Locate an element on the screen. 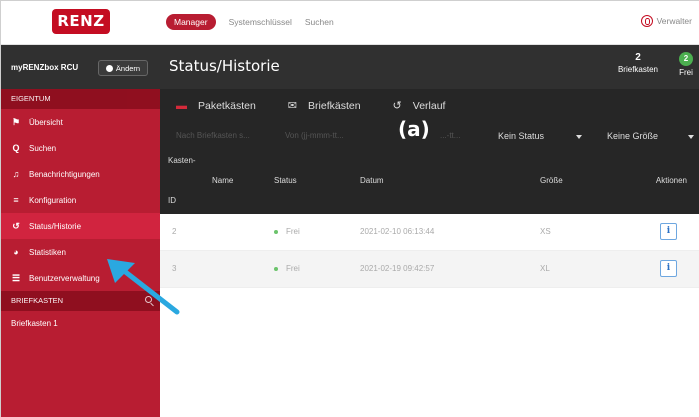 The image size is (699, 417). cell-date: 2021-02-10 06:13:44 is located at coordinates (397, 231).